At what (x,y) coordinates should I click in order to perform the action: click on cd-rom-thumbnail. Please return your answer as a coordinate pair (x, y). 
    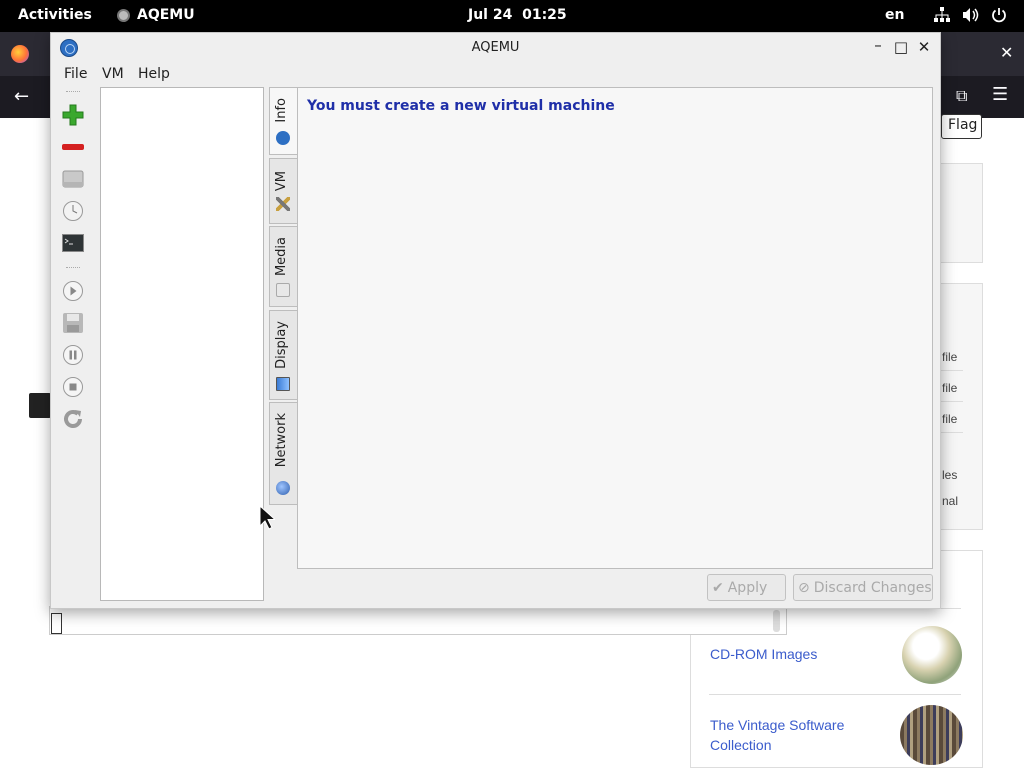
    Looking at the image, I should click on (932, 655).